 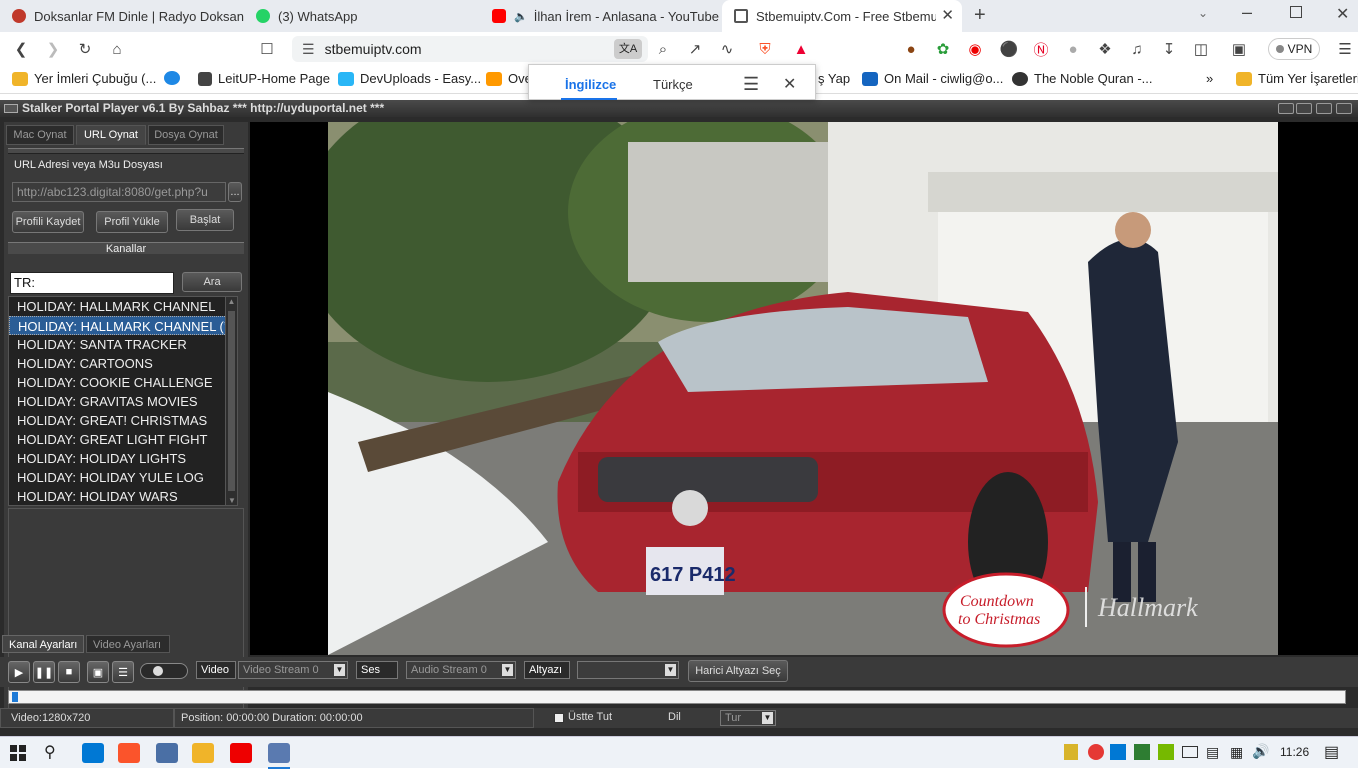 I want to click on save-profile-button: Profili Kaydet, so click(x=48, y=222).